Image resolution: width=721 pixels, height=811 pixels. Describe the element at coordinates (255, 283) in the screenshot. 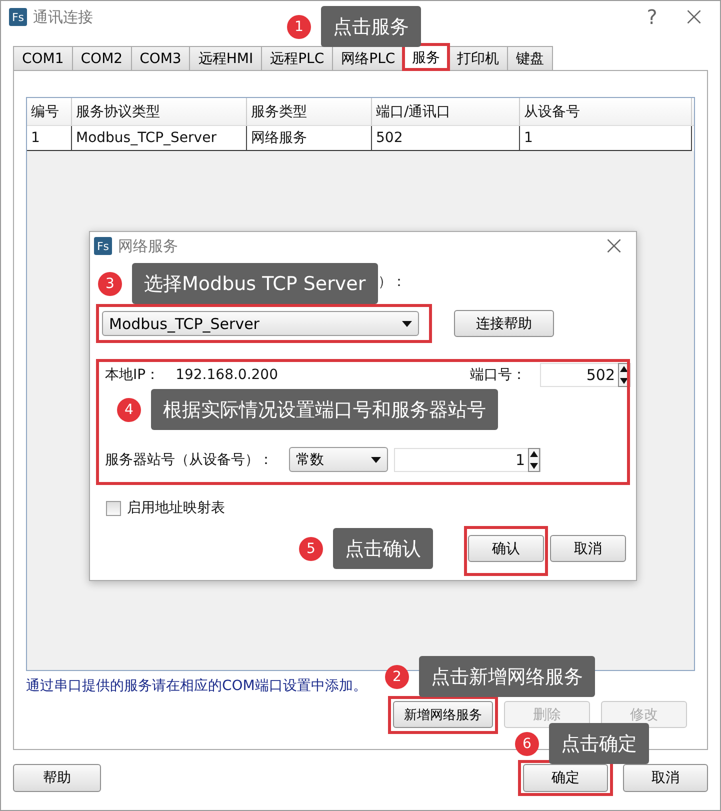

I see `step-tooltip: 选择Modbus TCP Server` at that location.